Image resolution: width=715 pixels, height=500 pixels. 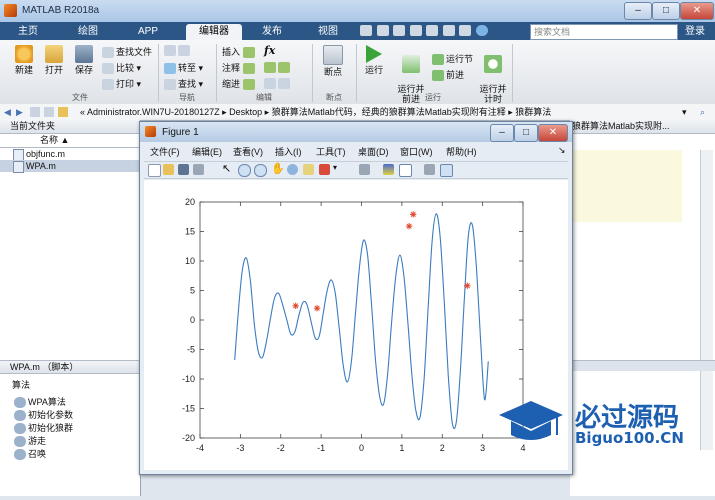 I want to click on section-item: 召唤, so click(x=74, y=454).